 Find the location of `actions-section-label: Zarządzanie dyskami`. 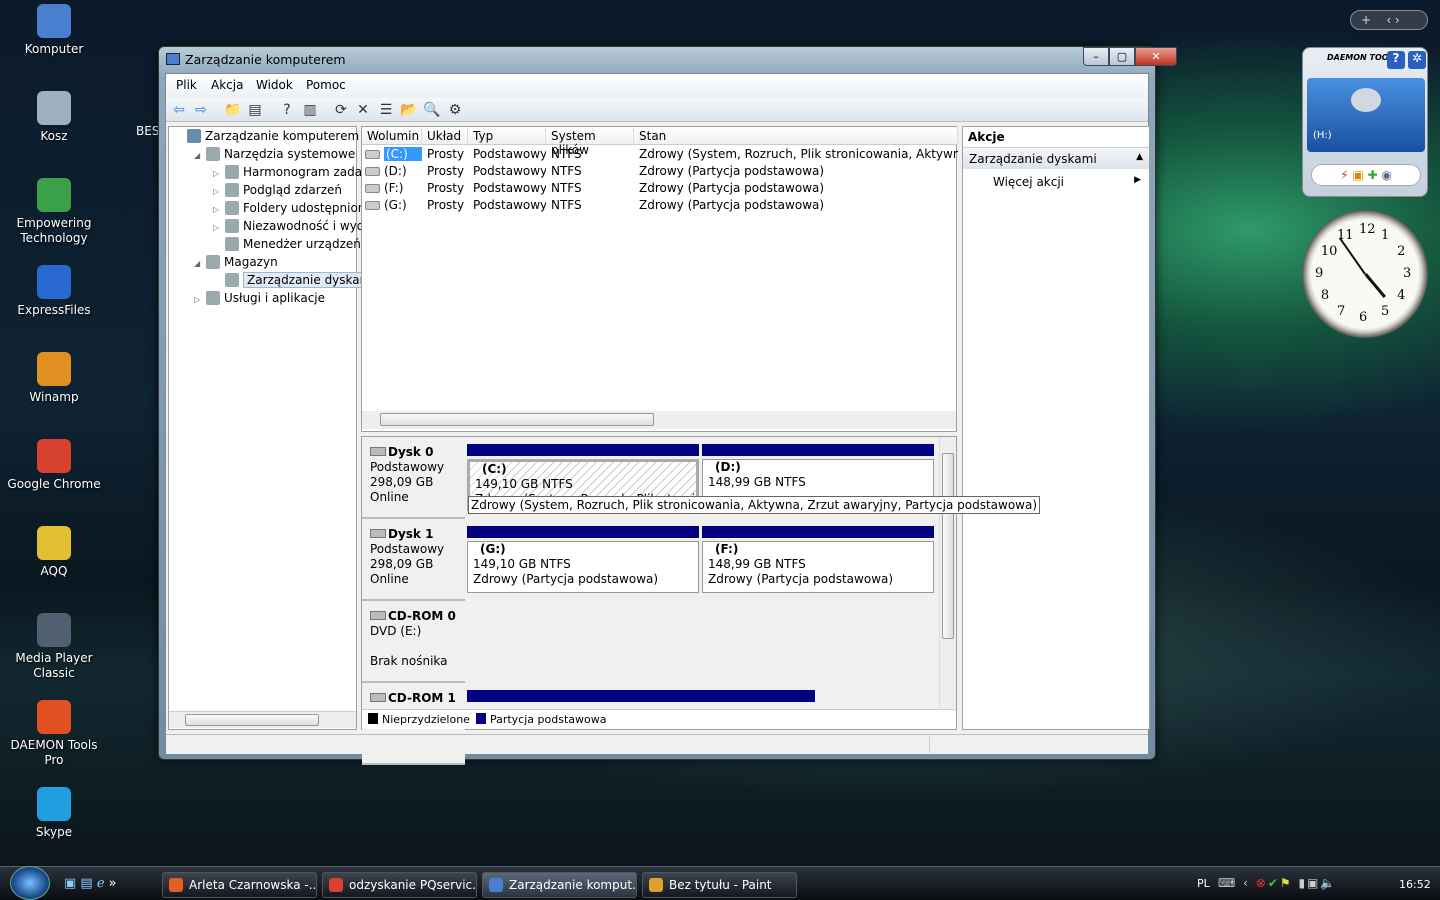

actions-section-label: Zarządzanie dyskami is located at coordinates (1033, 159).